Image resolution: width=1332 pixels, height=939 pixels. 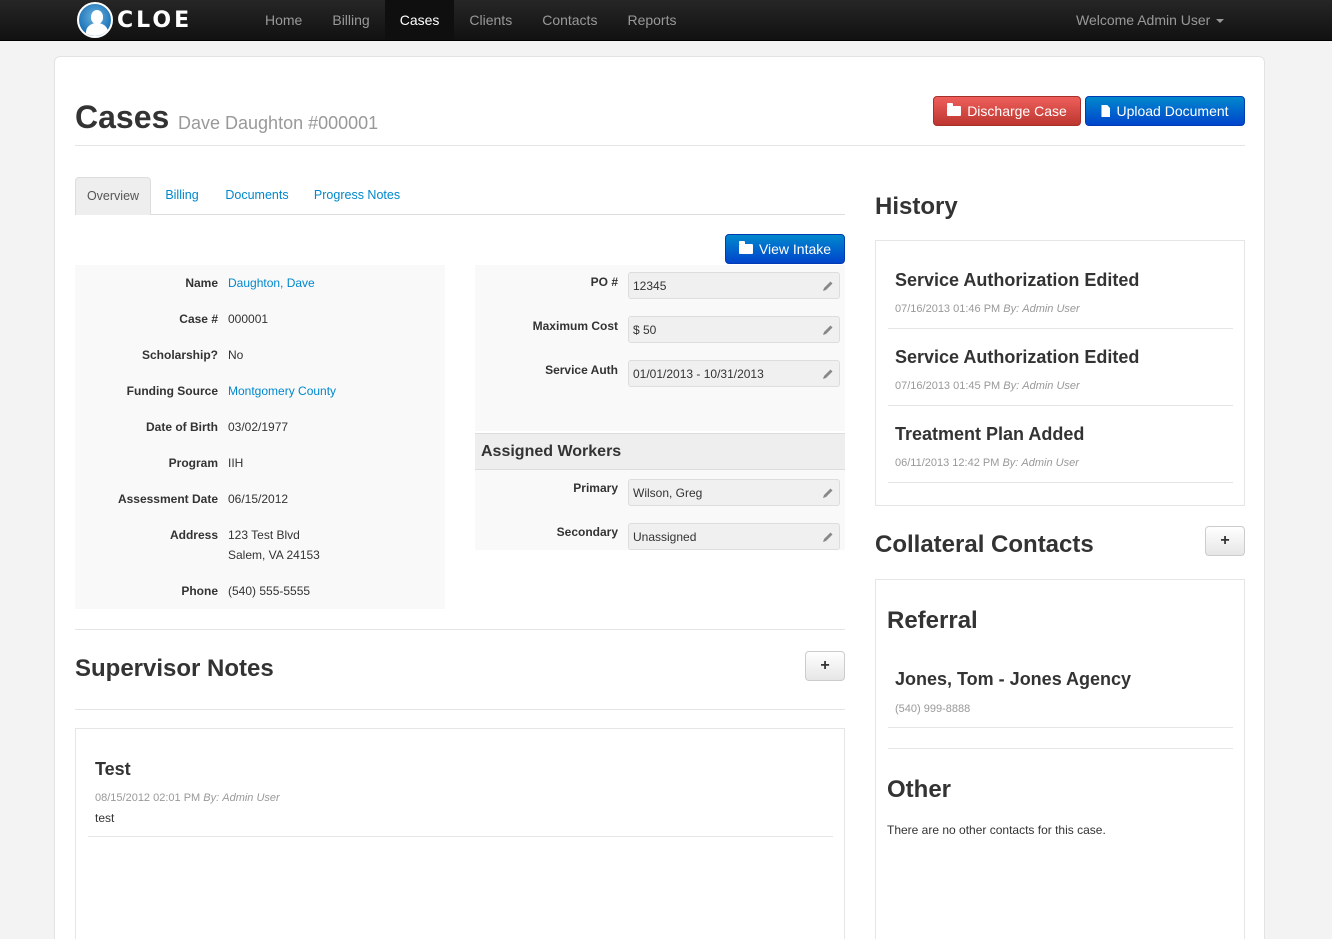 I want to click on brand-logo: CLOE, so click(x=134, y=20).